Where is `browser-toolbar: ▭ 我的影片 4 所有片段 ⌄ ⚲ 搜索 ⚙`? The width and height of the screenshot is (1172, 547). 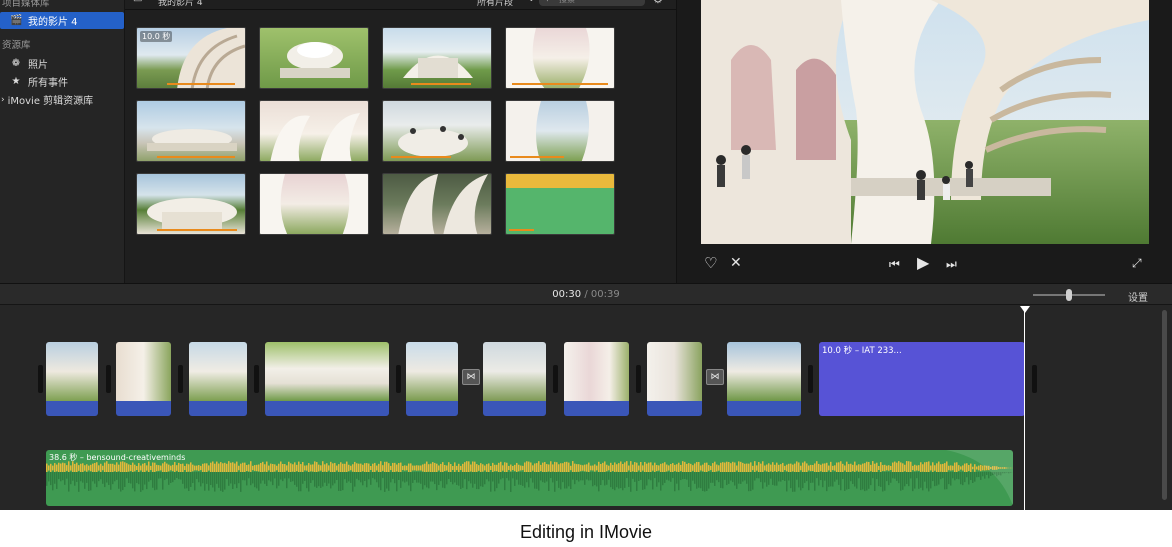
browser-toolbar: ▭ 我的影片 4 所有片段 ⌄ ⚲ 搜索 ⚙ is located at coordinates (400, 5).